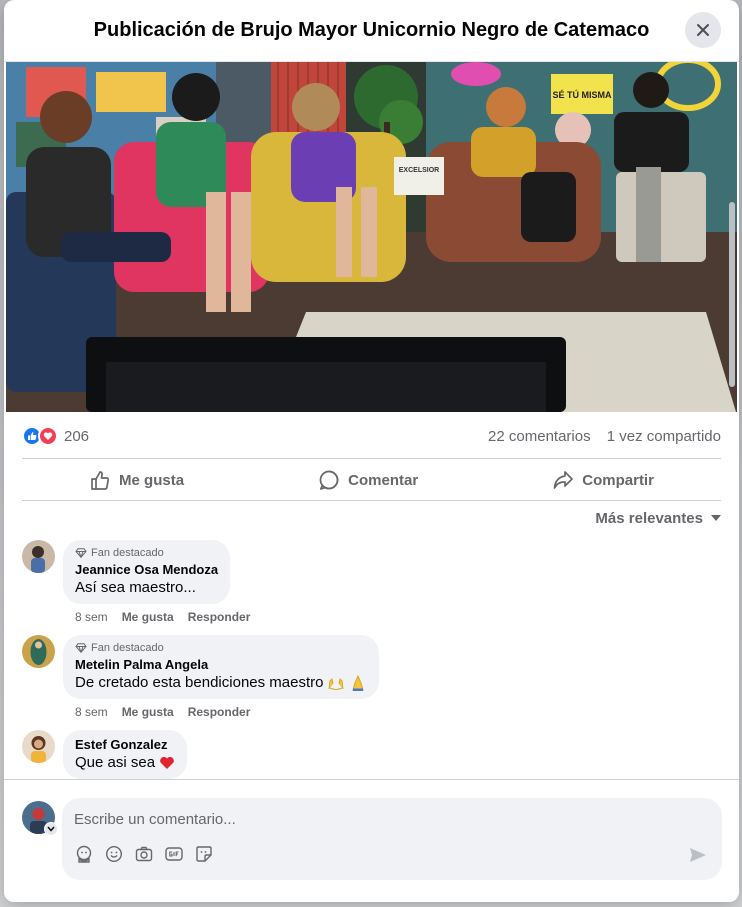 Image resolution: width=742 pixels, height=907 pixels. I want to click on gif-icon, so click(173, 853).